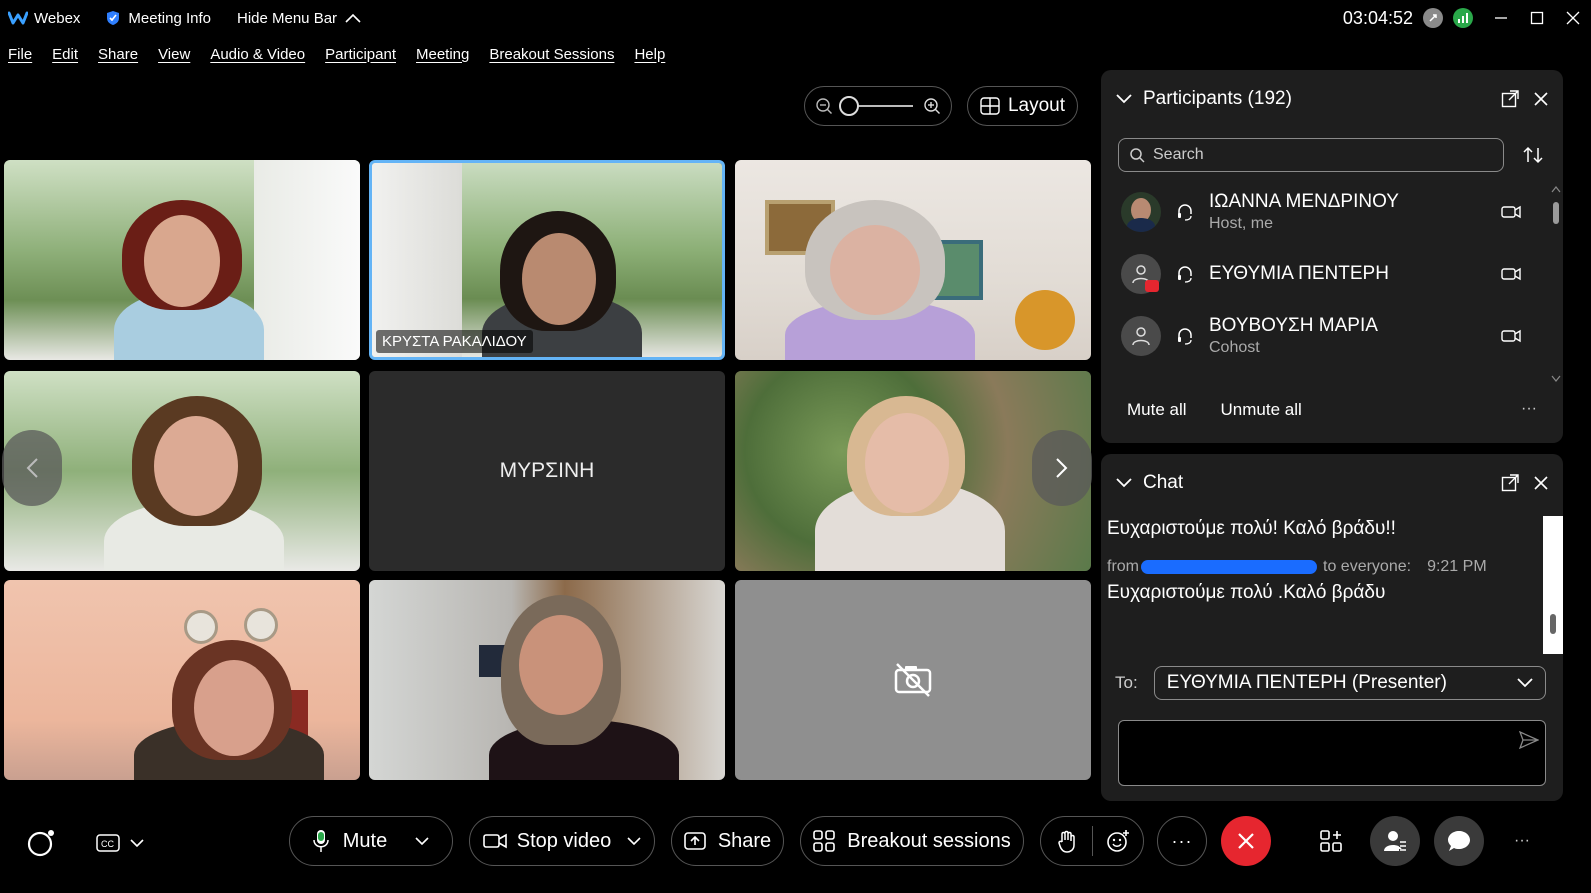  I want to click on participants-scrollbar, so click(1556, 284).